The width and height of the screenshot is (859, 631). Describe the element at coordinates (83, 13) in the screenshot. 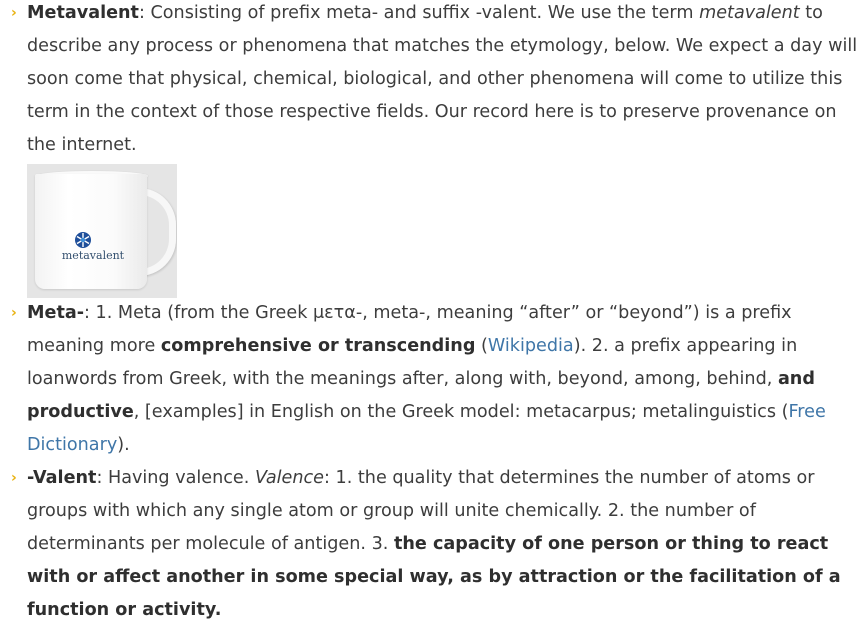

I see `term-label: Metavalent` at that location.